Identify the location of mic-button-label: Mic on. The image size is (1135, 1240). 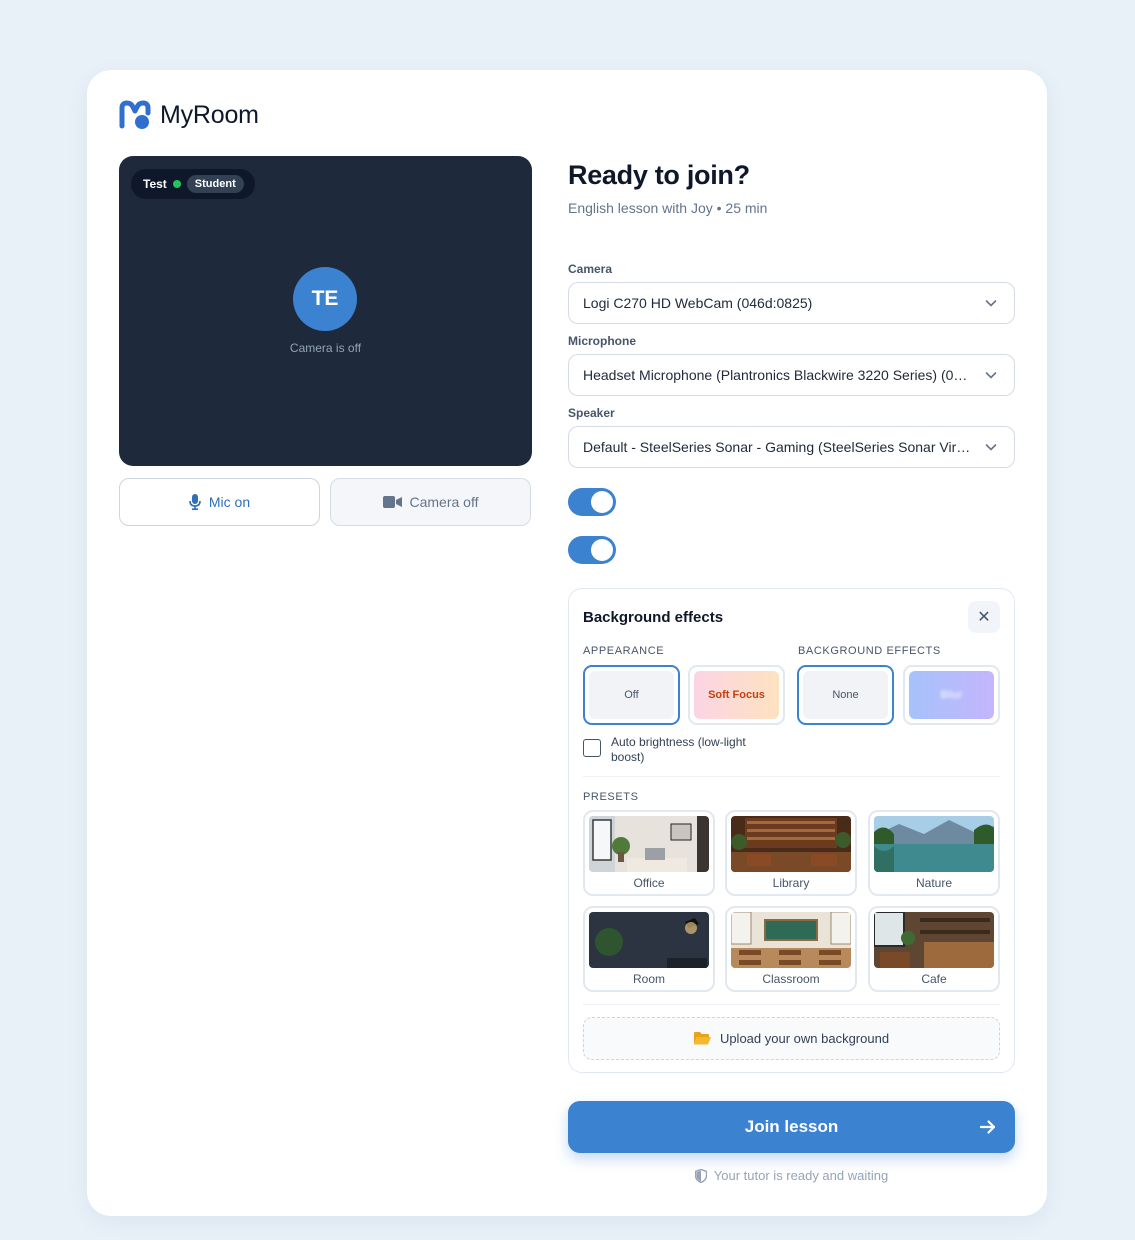
(229, 502).